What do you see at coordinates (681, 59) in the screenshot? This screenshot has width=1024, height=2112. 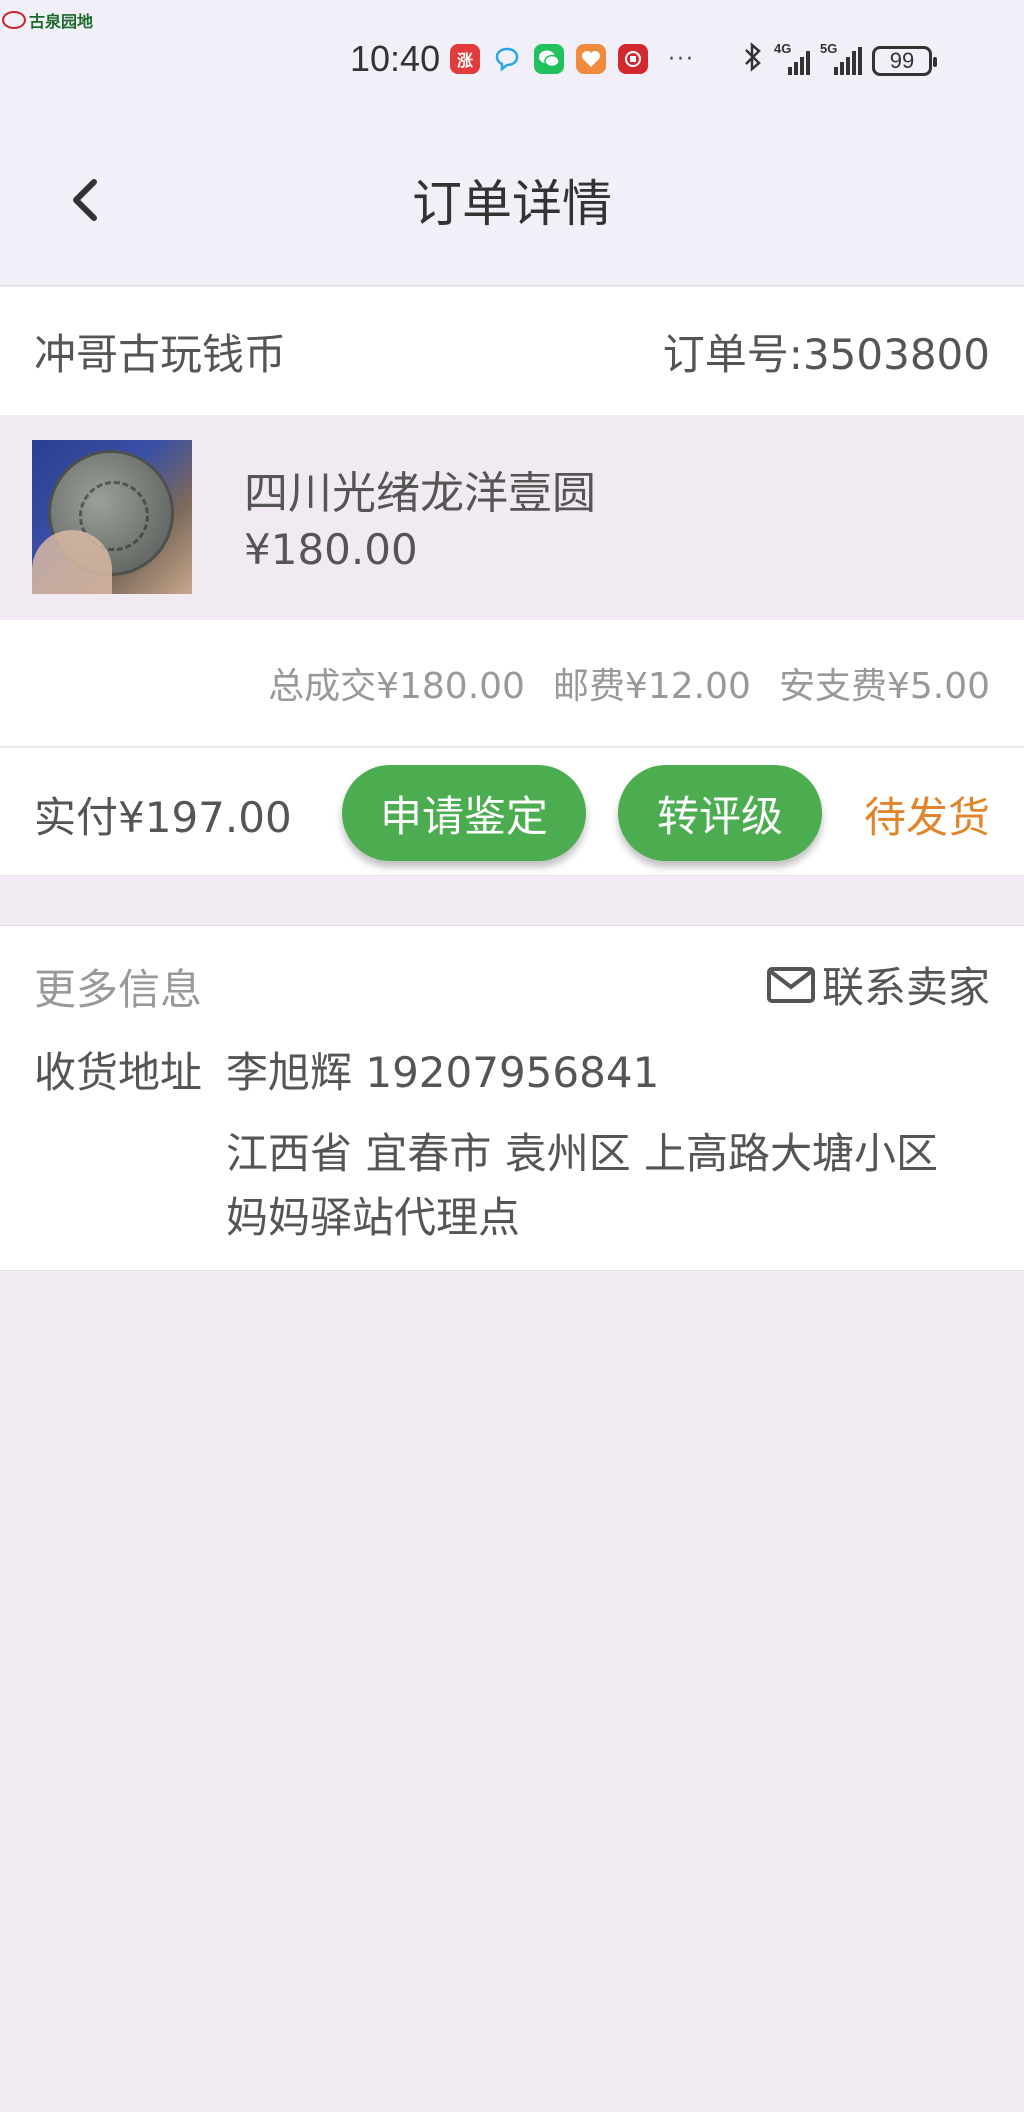 I see `more-notifications-icon: ···` at bounding box center [681, 59].